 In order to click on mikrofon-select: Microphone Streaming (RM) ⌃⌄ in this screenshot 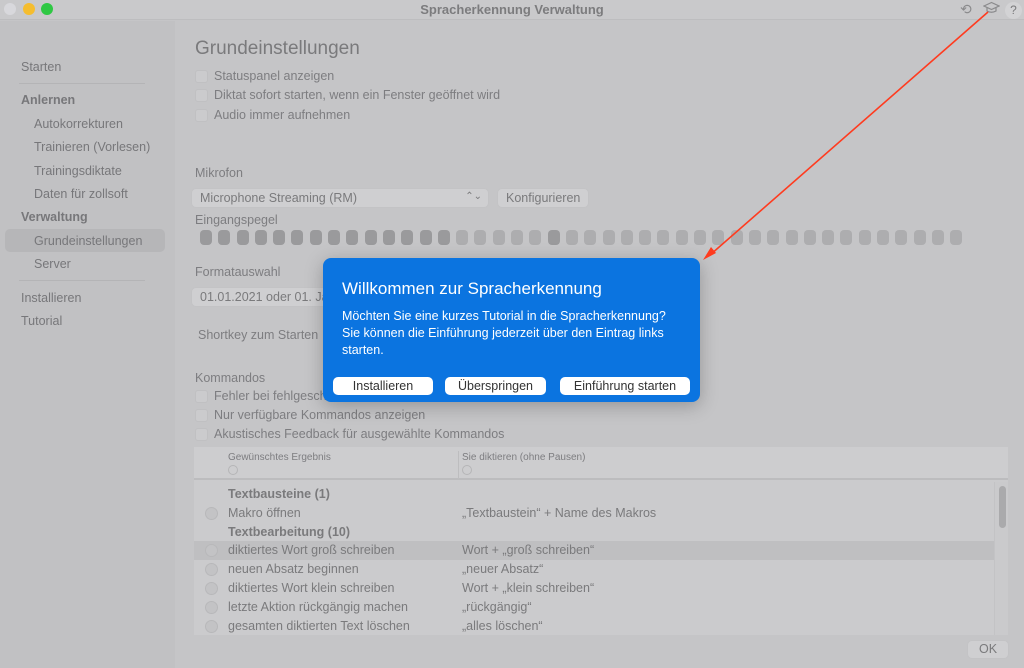, I will do `click(340, 198)`.